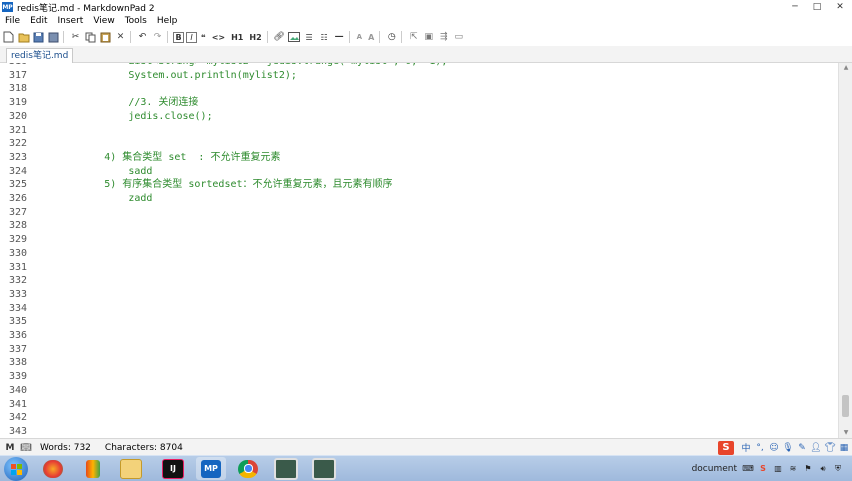 This screenshot has width=852, height=481. I want to click on open-folder-icon, so click(23, 37).